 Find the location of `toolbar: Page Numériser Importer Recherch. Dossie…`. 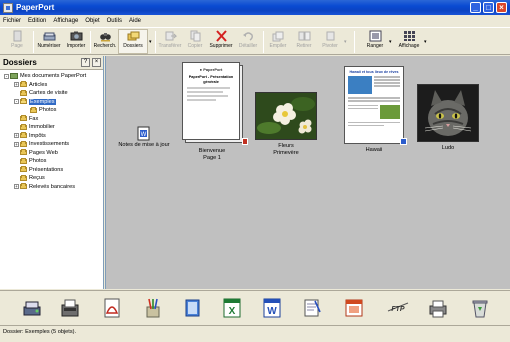

toolbar: Page Numériser Importer Recherch. Dossie… is located at coordinates (255, 41).